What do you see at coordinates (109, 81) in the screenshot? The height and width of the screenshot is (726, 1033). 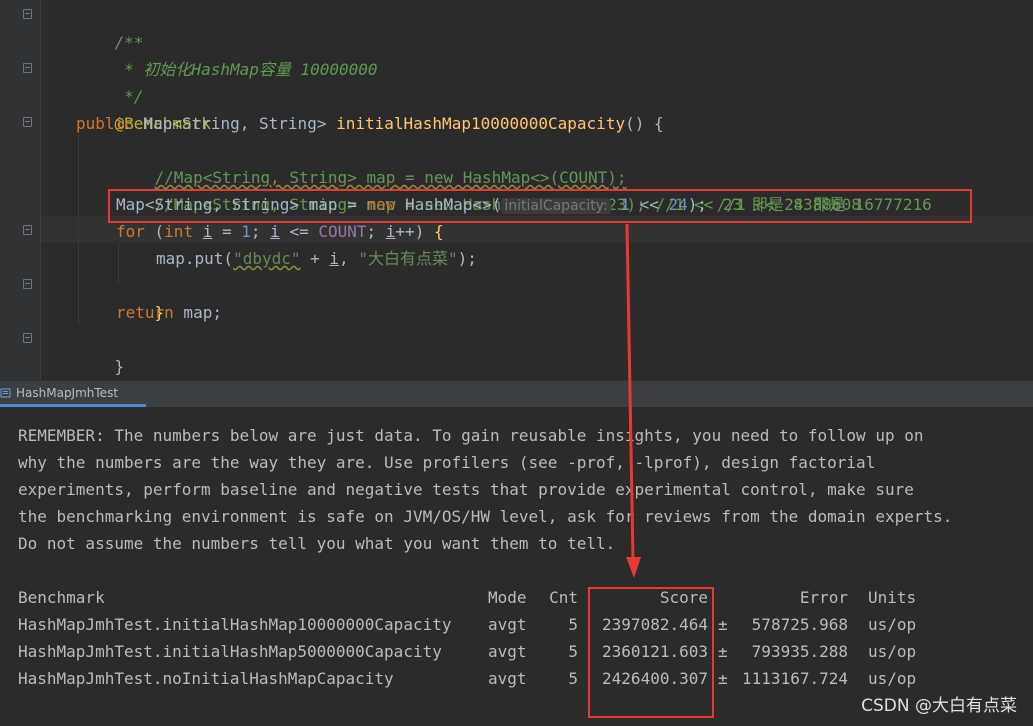 I see `code-line: */` at bounding box center [109, 81].